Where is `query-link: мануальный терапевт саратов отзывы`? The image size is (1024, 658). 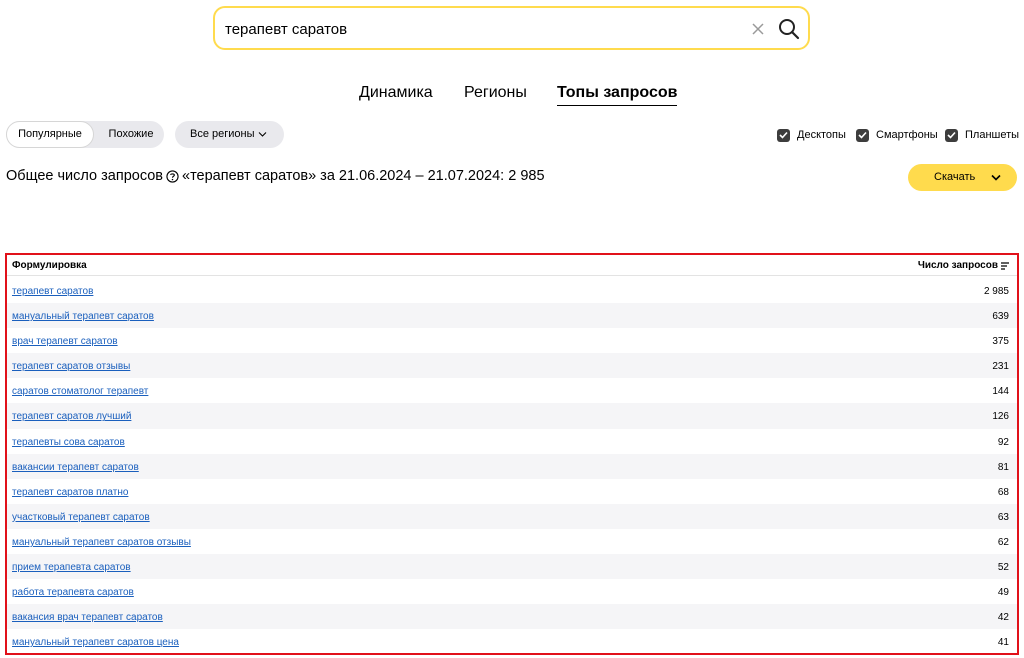 query-link: мануальный терапевт саратов отзывы is located at coordinates (101, 542).